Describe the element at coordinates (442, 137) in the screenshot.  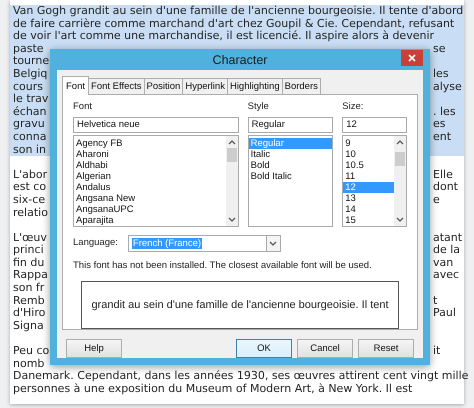
I see `document-text: ent` at that location.